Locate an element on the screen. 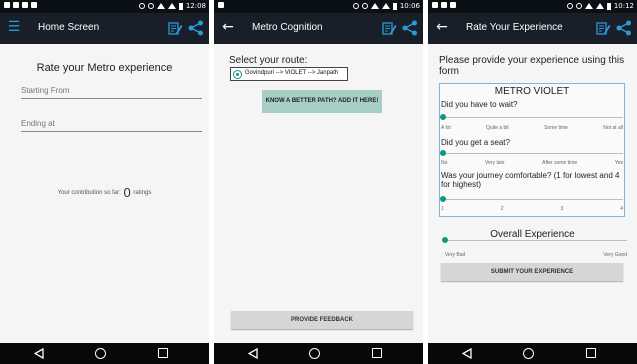 This screenshot has height=364, width=637. ending-at-field: Ending at is located at coordinates (111, 125).